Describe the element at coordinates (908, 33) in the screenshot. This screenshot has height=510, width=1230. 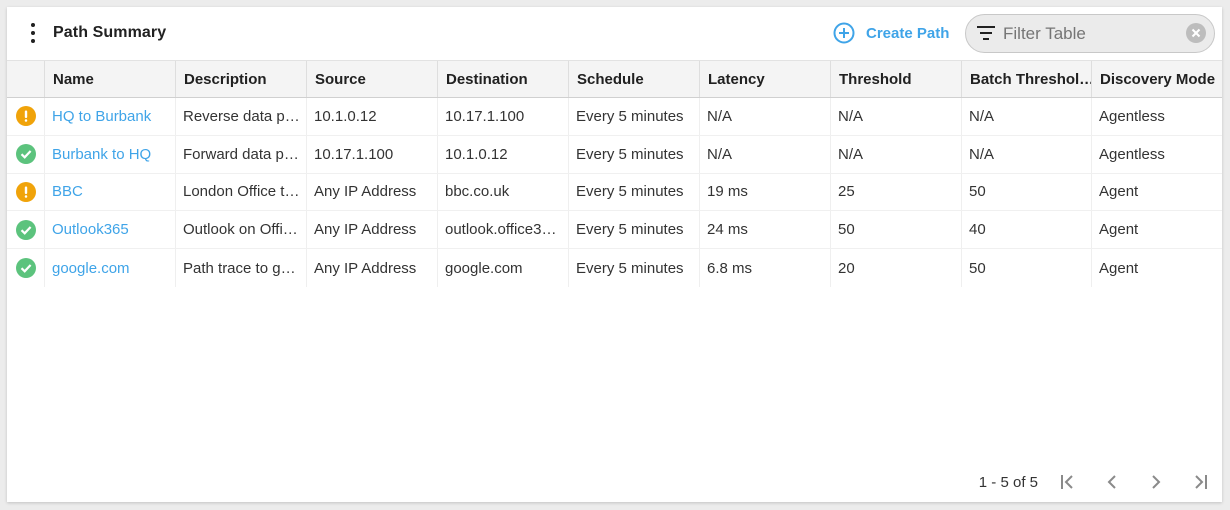
I see `create-path-label: Create Path` at that location.